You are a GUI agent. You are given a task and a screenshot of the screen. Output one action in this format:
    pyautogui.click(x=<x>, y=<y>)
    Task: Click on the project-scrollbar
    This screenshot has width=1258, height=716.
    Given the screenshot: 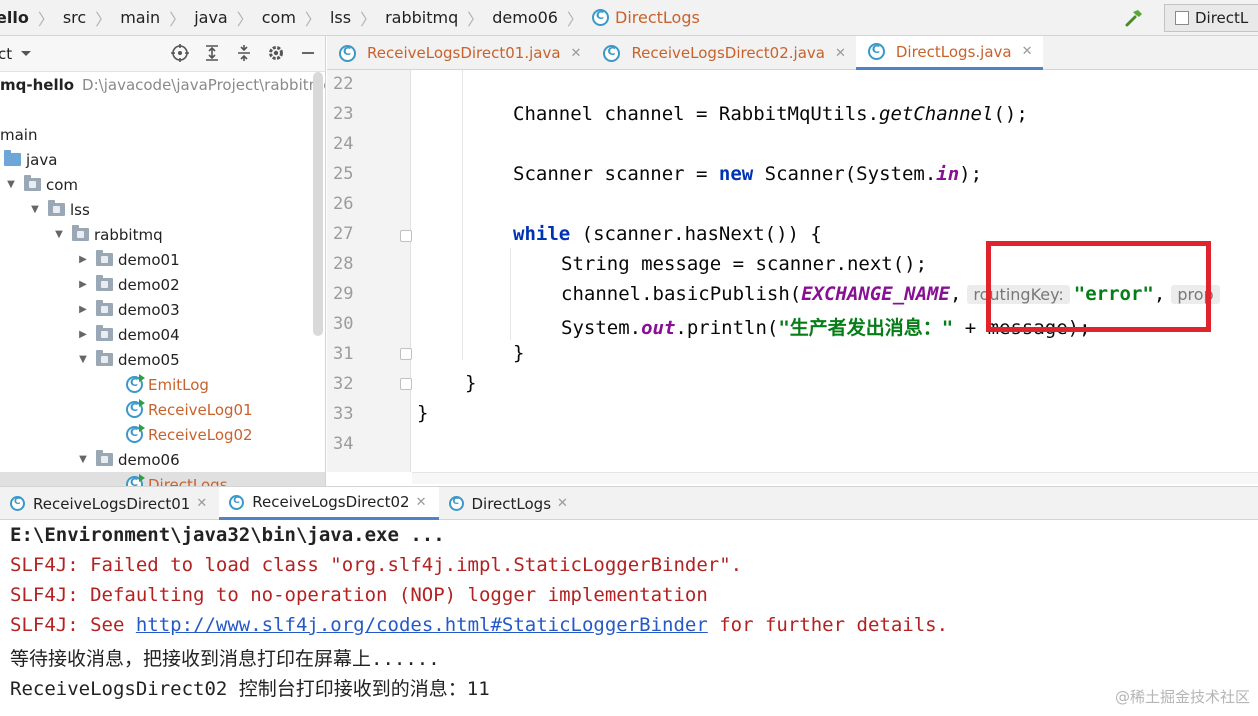 What is the action you would take?
    pyautogui.click(x=318, y=204)
    